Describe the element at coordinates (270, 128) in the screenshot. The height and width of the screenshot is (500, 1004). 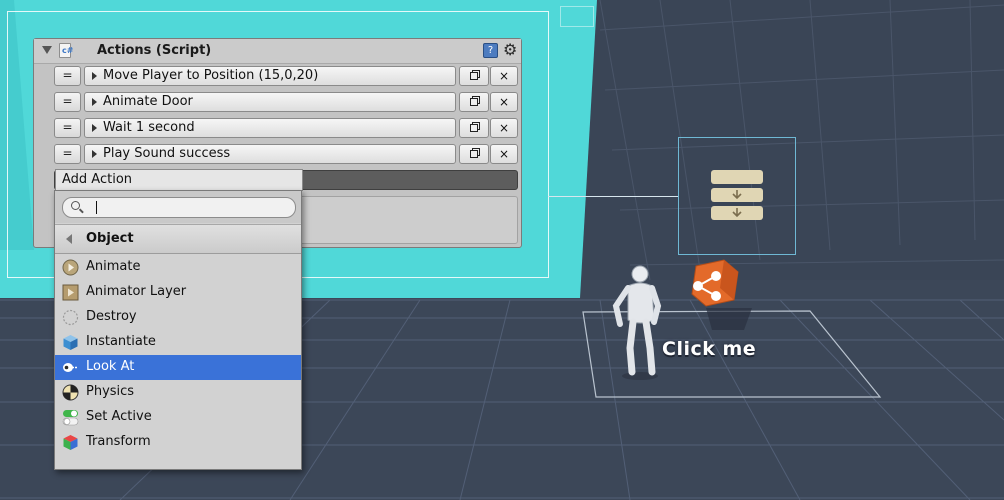
I see `action-foldout: Wait 1 second` at that location.